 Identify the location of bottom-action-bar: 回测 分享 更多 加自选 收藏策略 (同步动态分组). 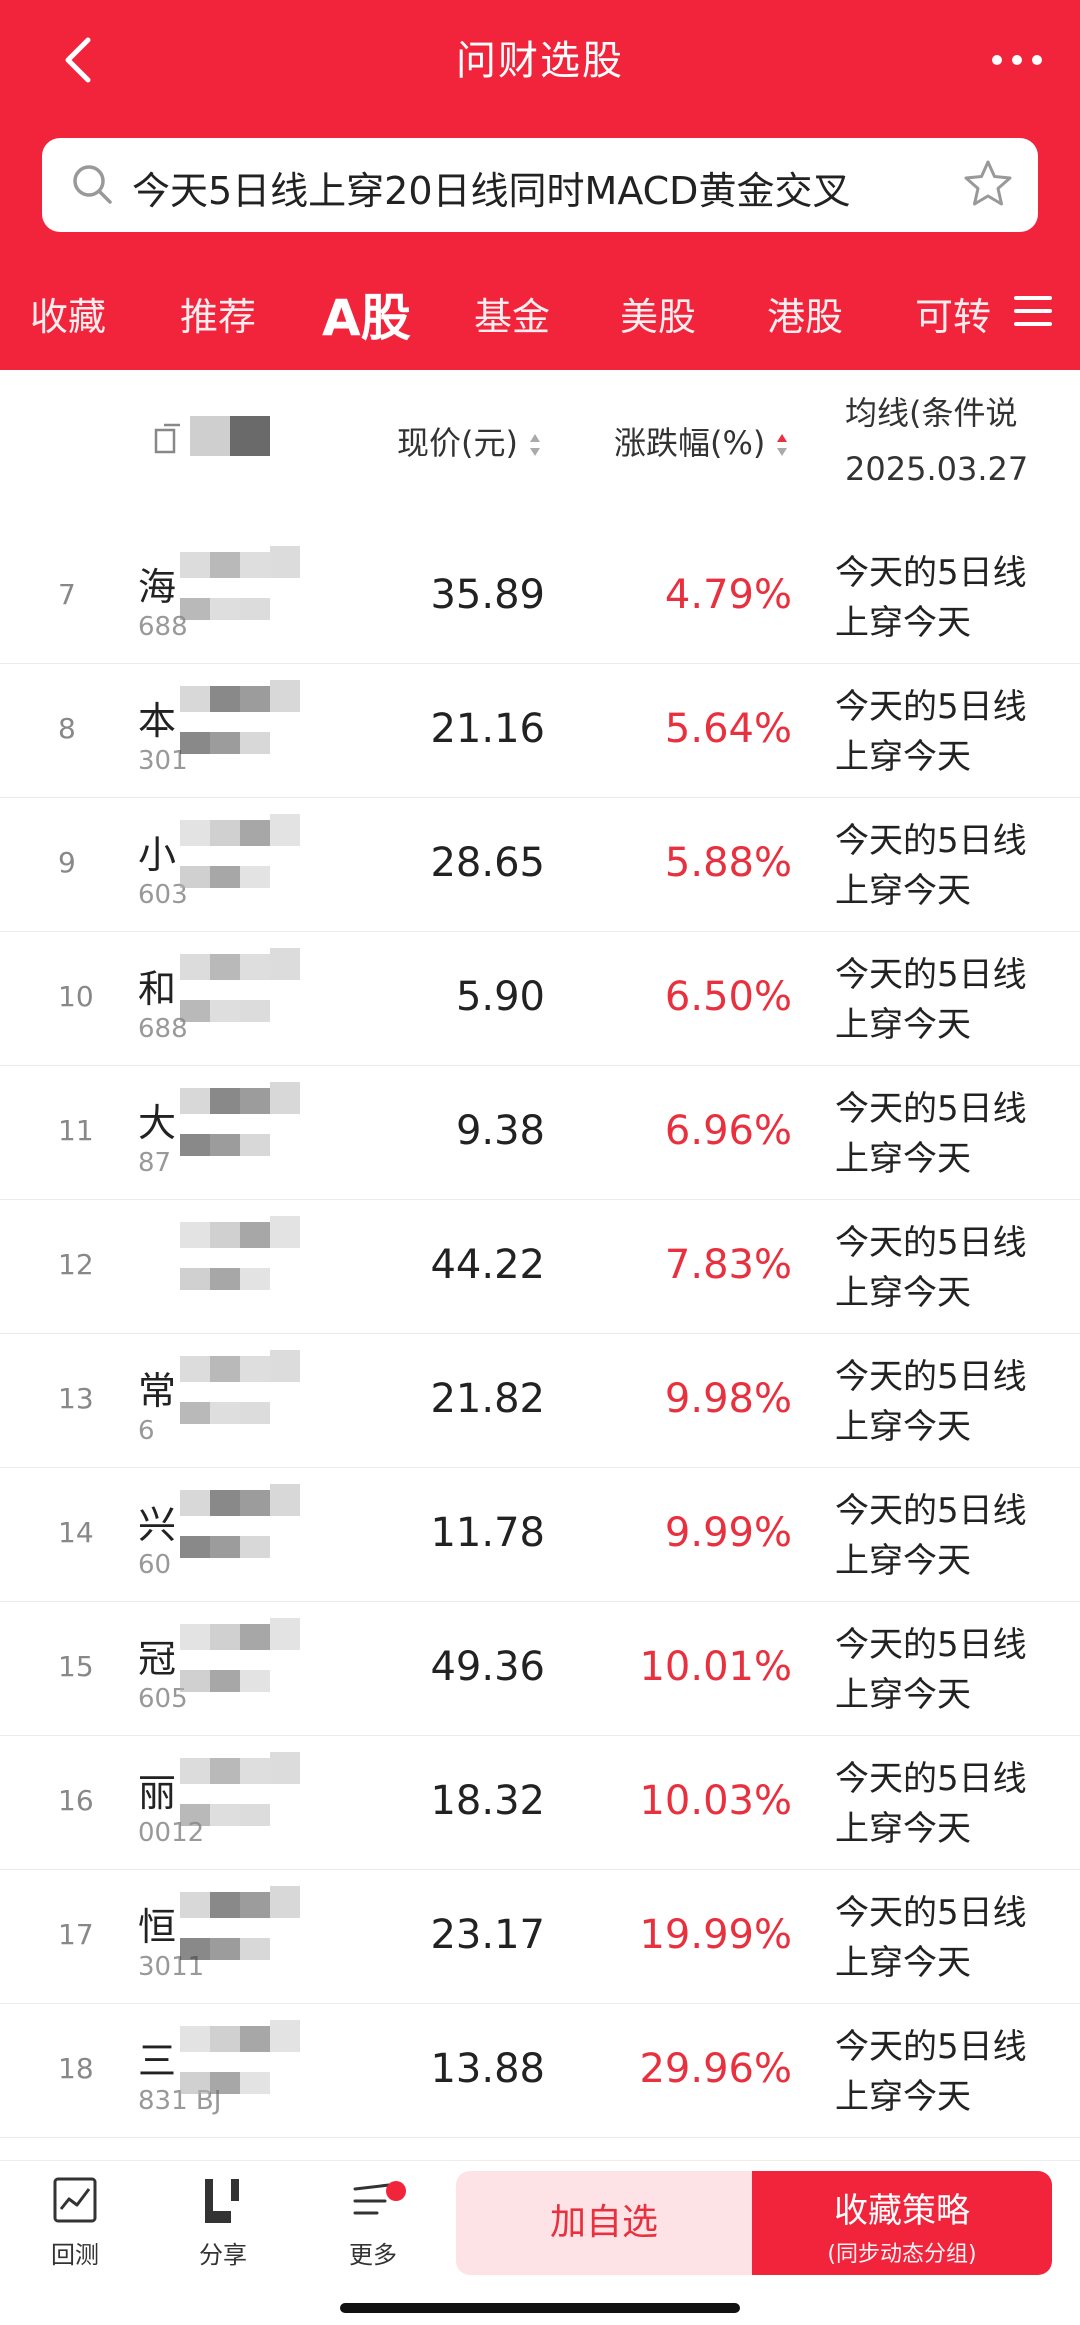
(540, 2242).